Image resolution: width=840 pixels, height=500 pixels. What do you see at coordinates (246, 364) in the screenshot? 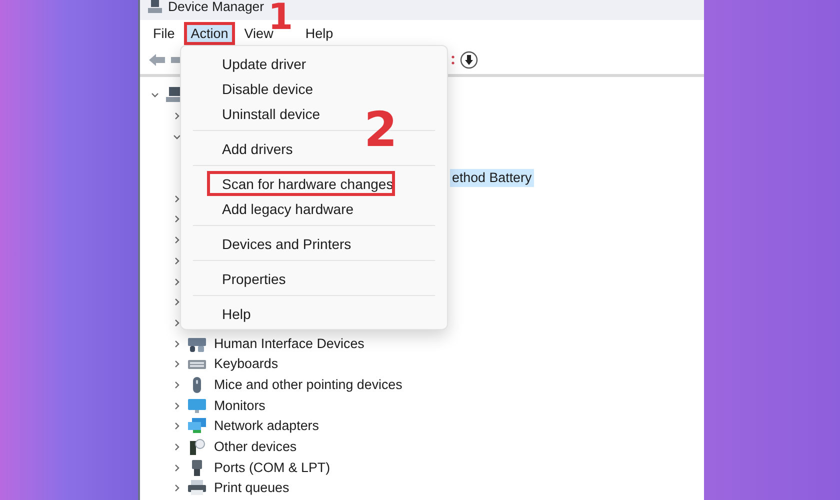
I see `tree-item: Keyboards` at bounding box center [246, 364].